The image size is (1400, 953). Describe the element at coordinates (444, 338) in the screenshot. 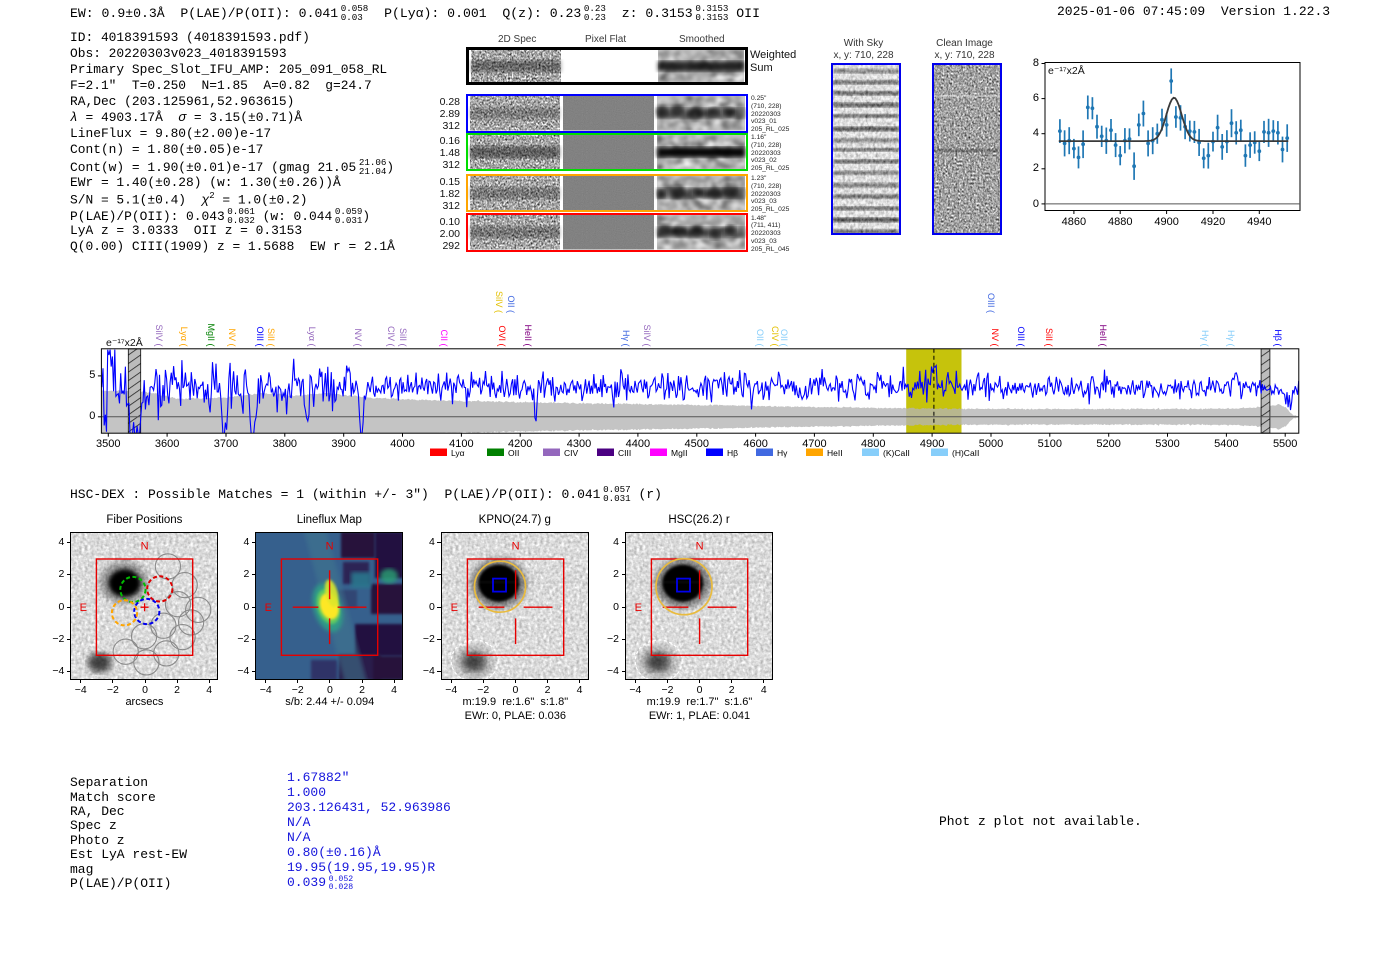

I see `svg-text: CII (` at that location.